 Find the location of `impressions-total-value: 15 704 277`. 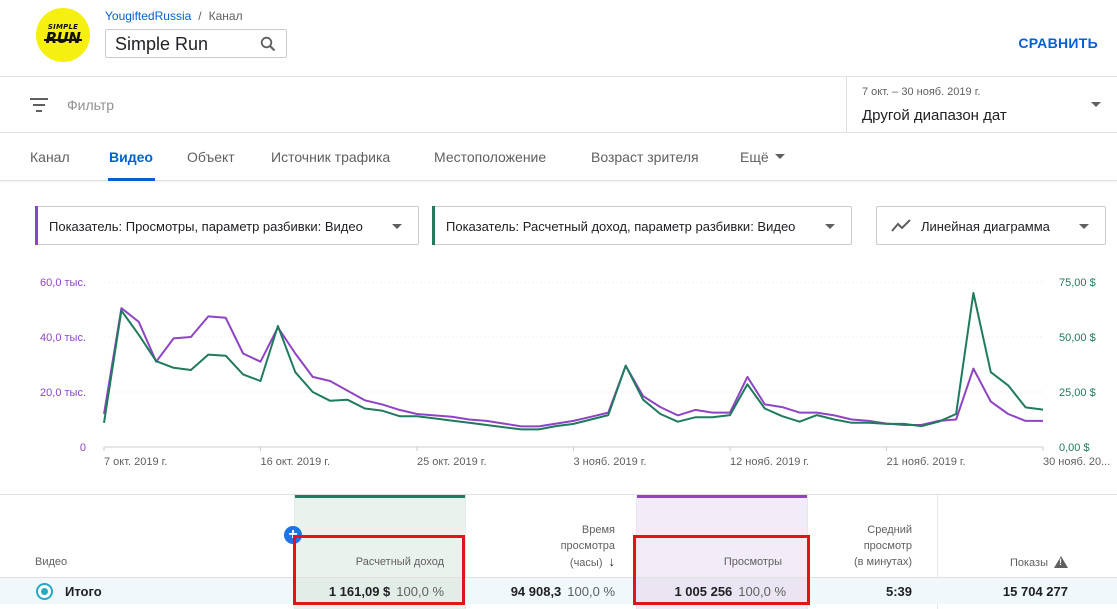

impressions-total-value: 15 704 277 is located at coordinates (1035, 591).